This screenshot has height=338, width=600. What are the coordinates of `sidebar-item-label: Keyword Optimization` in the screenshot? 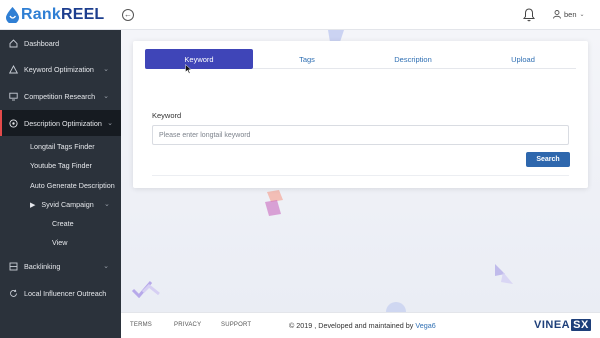 It's located at (59, 69).